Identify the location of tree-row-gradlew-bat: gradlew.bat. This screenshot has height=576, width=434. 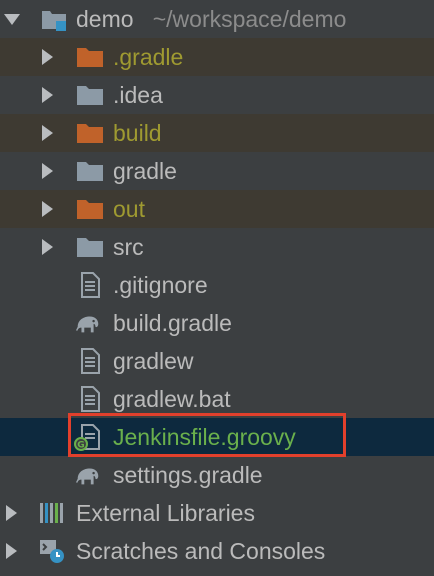
(217, 399).